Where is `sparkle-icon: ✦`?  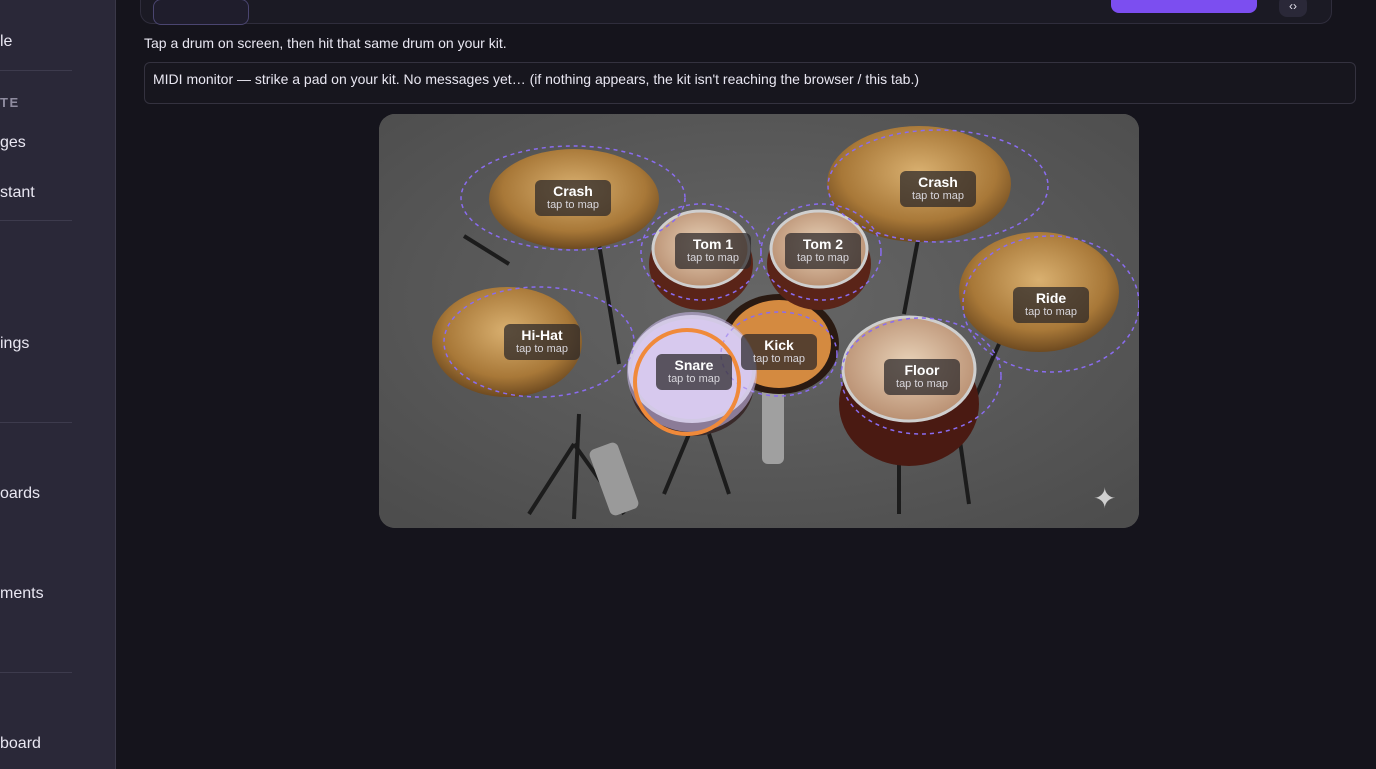 sparkle-icon: ✦ is located at coordinates (1105, 498).